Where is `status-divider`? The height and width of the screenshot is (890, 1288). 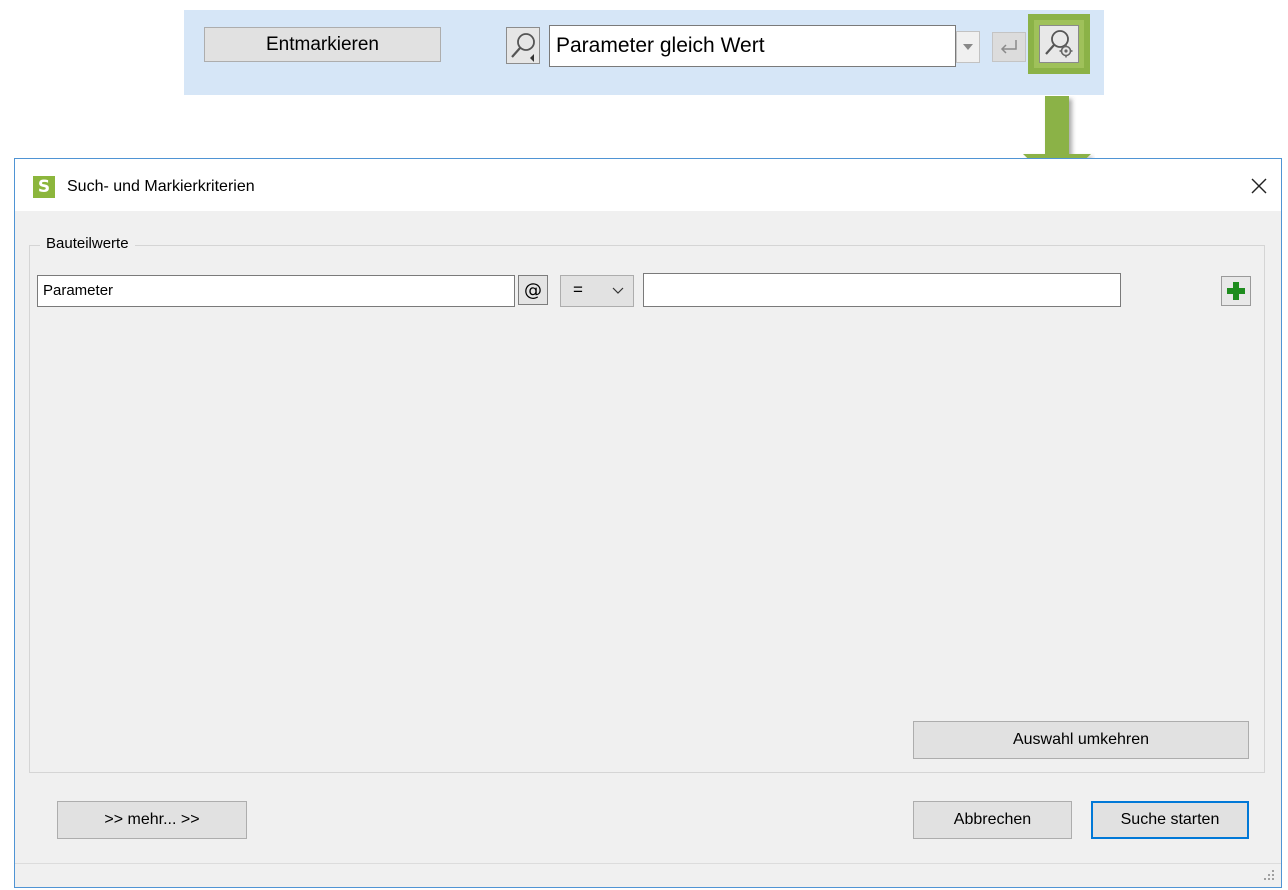 status-divider is located at coordinates (648, 863).